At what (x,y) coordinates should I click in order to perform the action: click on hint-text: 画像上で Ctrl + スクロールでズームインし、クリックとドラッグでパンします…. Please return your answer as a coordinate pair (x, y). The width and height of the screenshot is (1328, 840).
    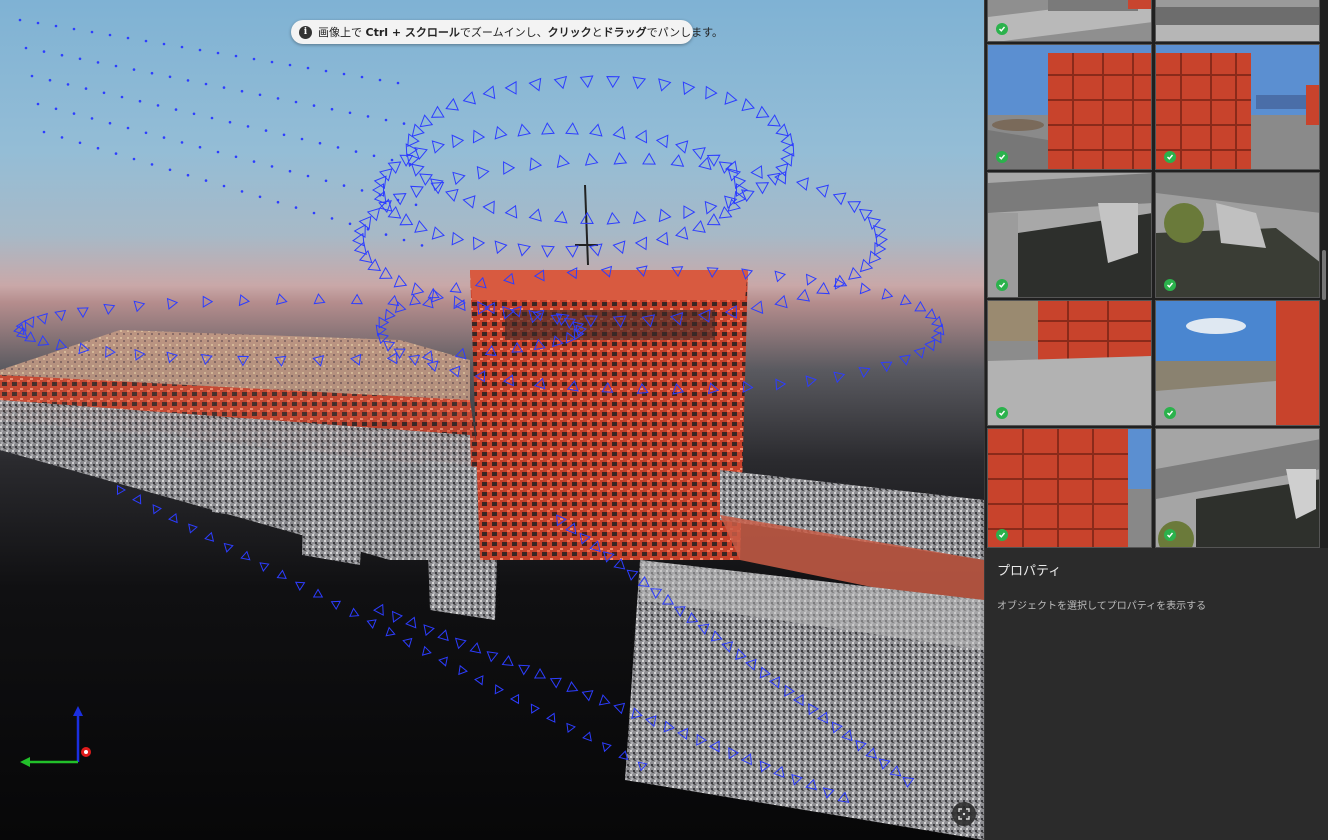
    Looking at the image, I should click on (521, 32).